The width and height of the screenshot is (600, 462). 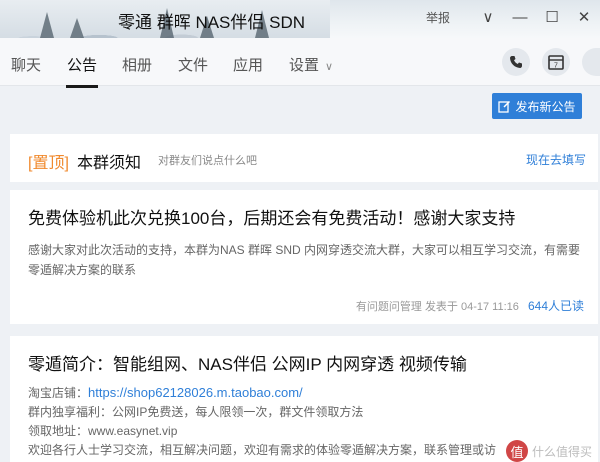 I want to click on body-line: 群内独享福利：公网IP免费送，每人限领一次，群文件领取方法, so click(x=196, y=412).